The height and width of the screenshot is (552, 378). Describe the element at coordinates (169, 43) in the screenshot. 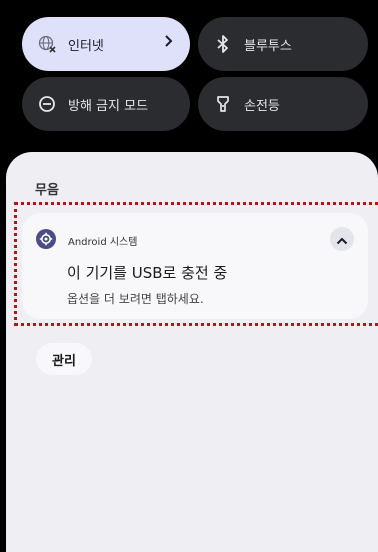

I see `chevron-right-icon` at that location.